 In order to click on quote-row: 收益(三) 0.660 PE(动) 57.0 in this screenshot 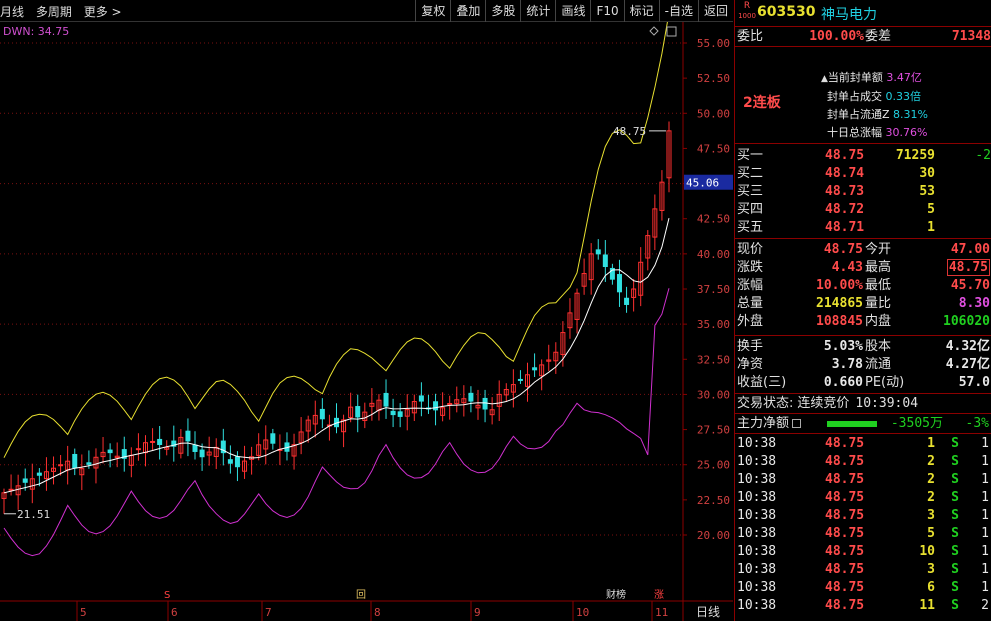, I will do `click(863, 383)`.